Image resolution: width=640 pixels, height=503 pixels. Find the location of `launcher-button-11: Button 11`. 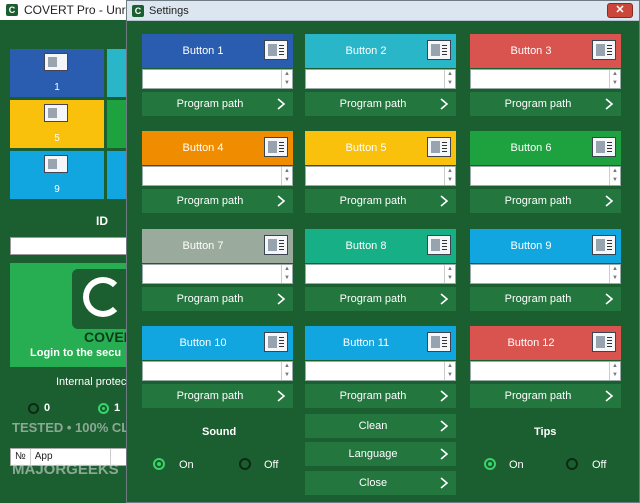

launcher-button-11: Button 11 is located at coordinates (380, 343).